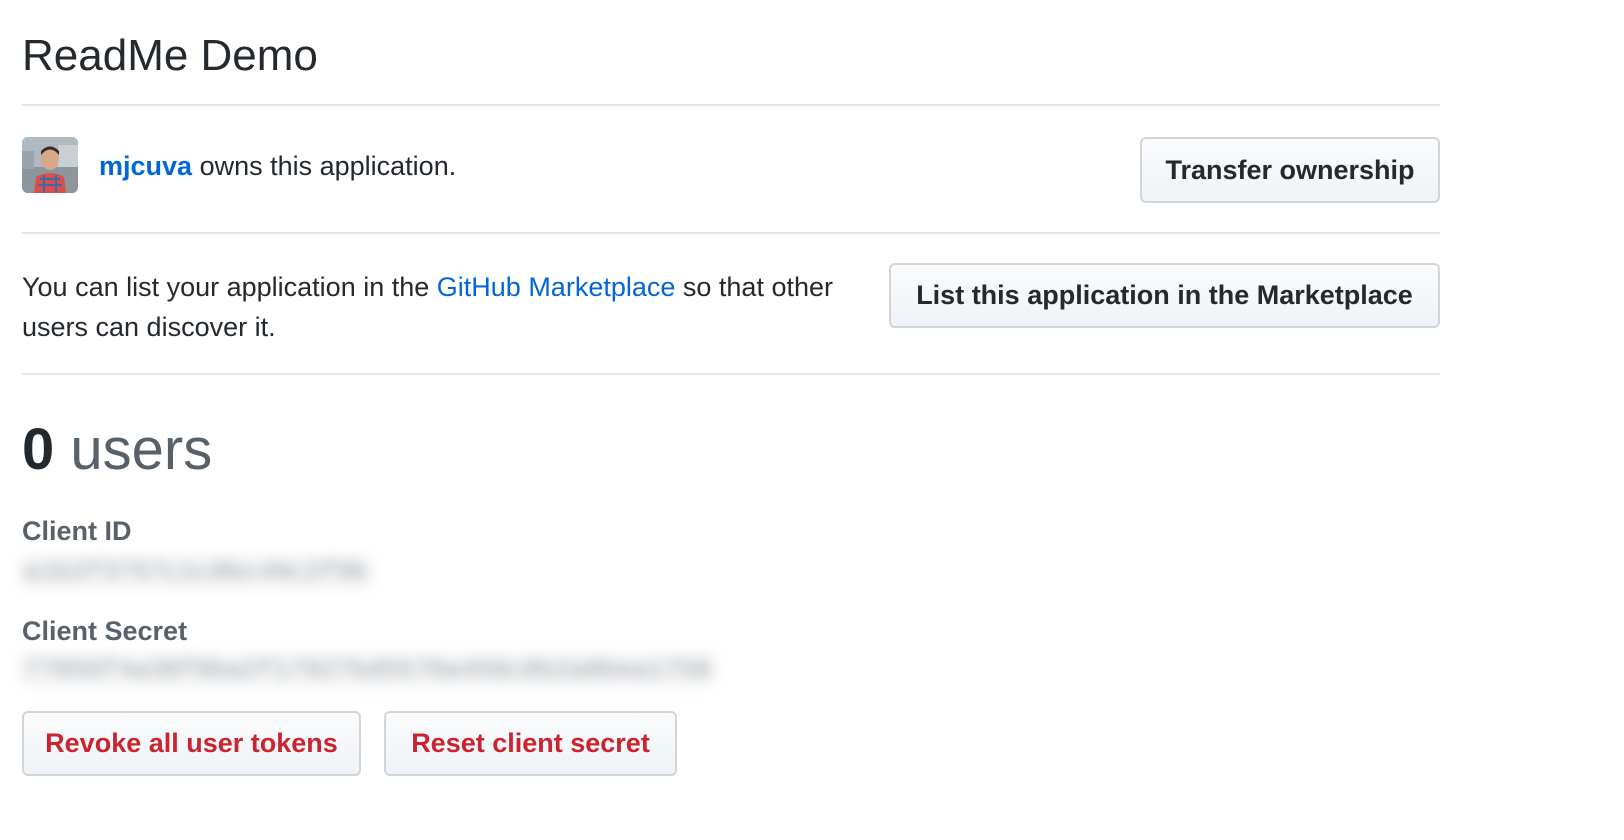 The height and width of the screenshot is (840, 1624). I want to click on list-in-marketplace-button: List this application in the Marketplace, so click(1164, 295).